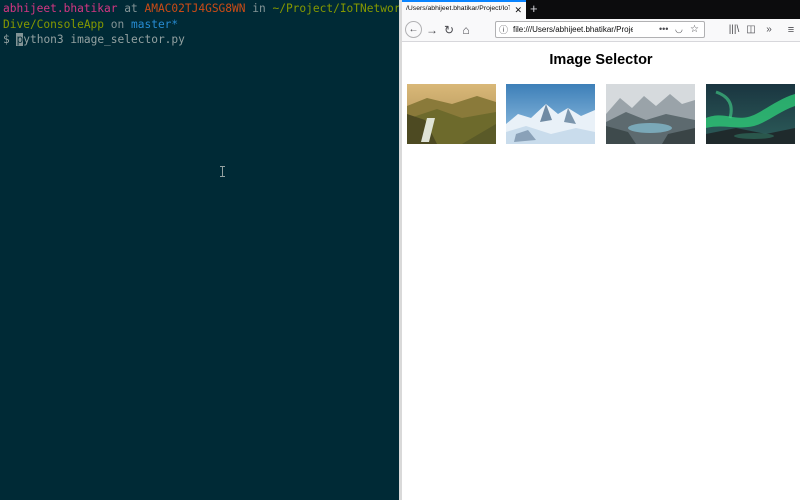  Describe the element at coordinates (750, 114) in the screenshot. I see `image-thumbnail-aurora` at that location.